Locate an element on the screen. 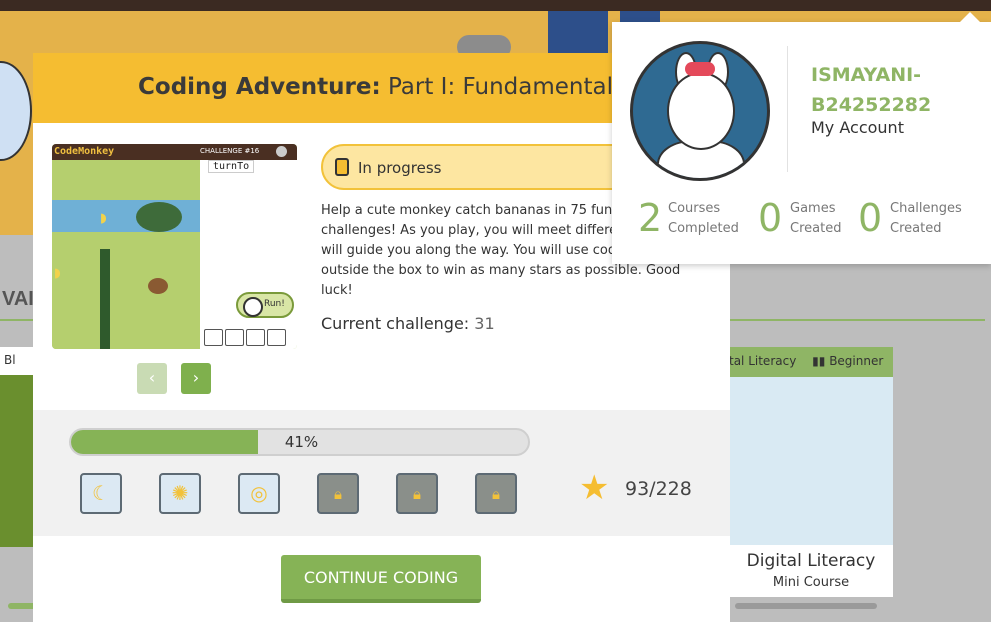 Image resolution: width=991 pixels, height=622 pixels. current-challenge-value: 31 is located at coordinates (484, 323).